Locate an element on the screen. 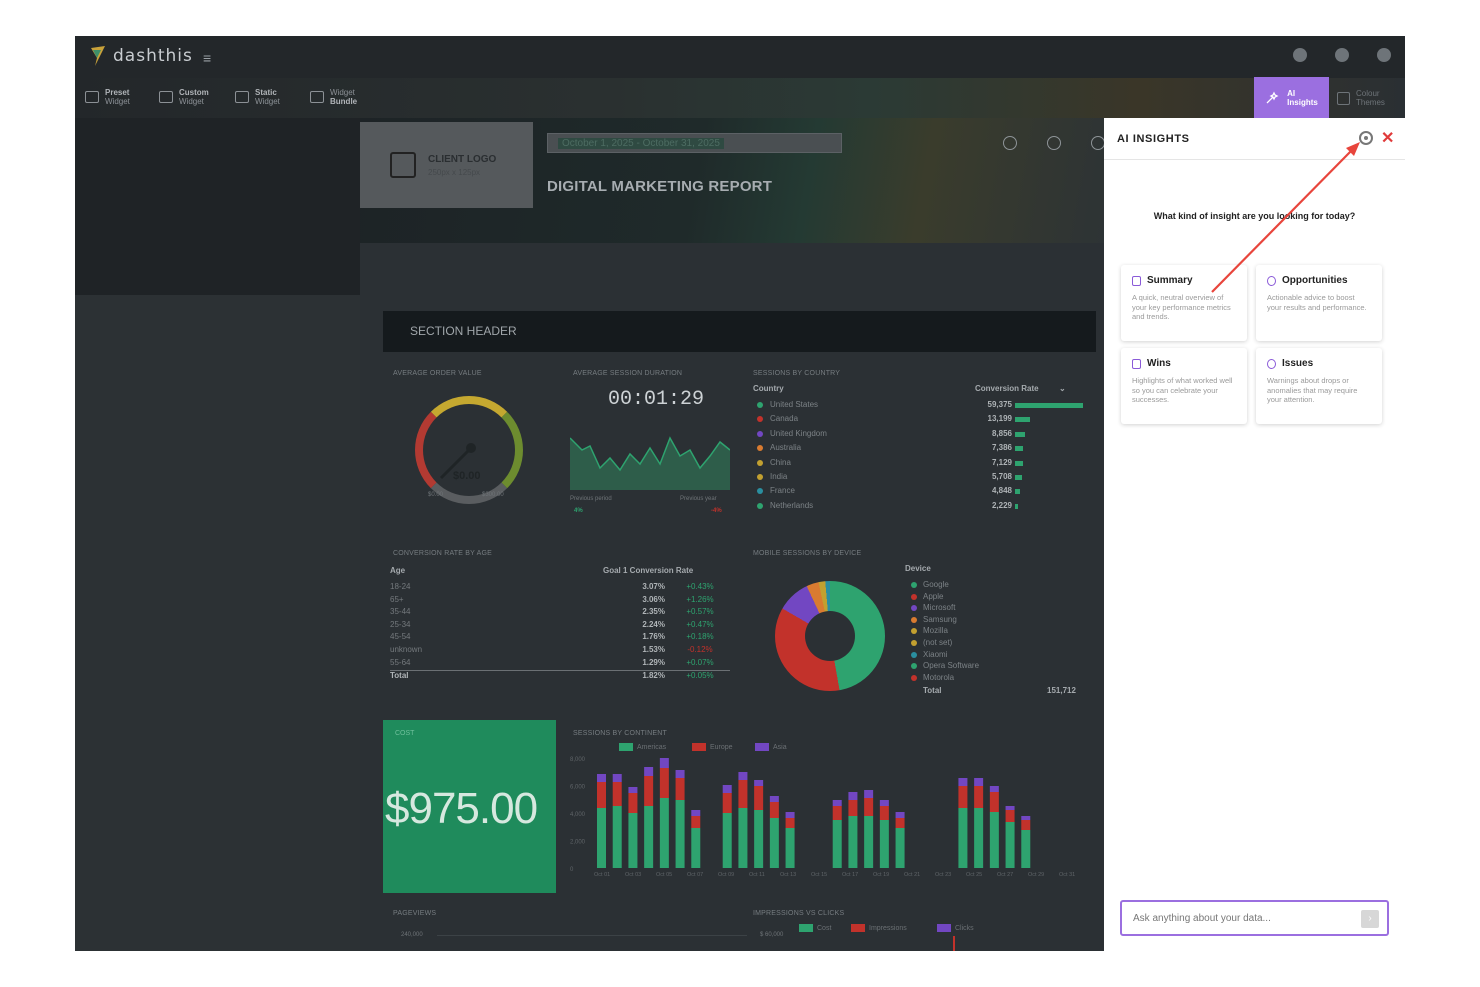  age-rate: 2.24% is located at coordinates (653, 624).